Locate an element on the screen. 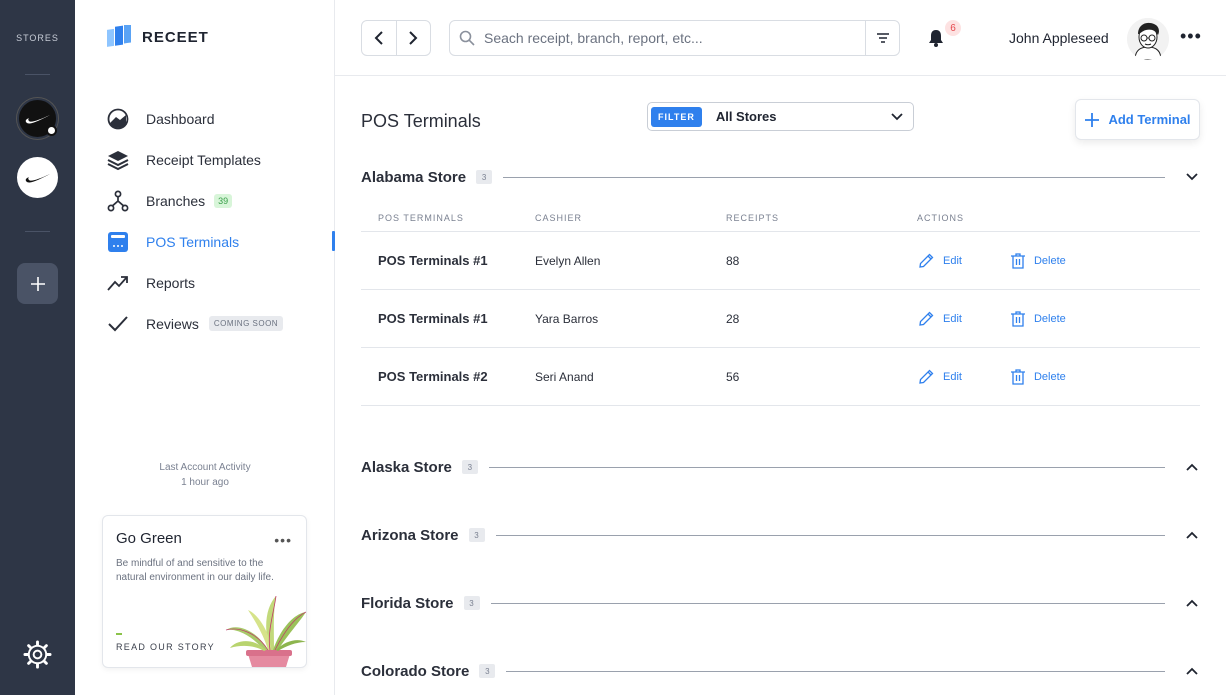  avatar-portrait-icon is located at coordinates (1148, 39).